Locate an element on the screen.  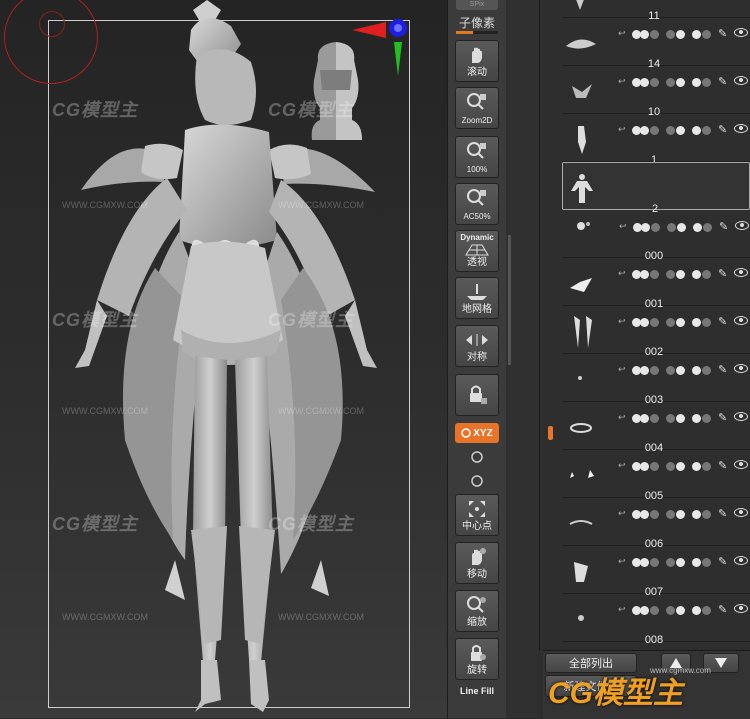
ring-icon is located at coordinates (581, 428).